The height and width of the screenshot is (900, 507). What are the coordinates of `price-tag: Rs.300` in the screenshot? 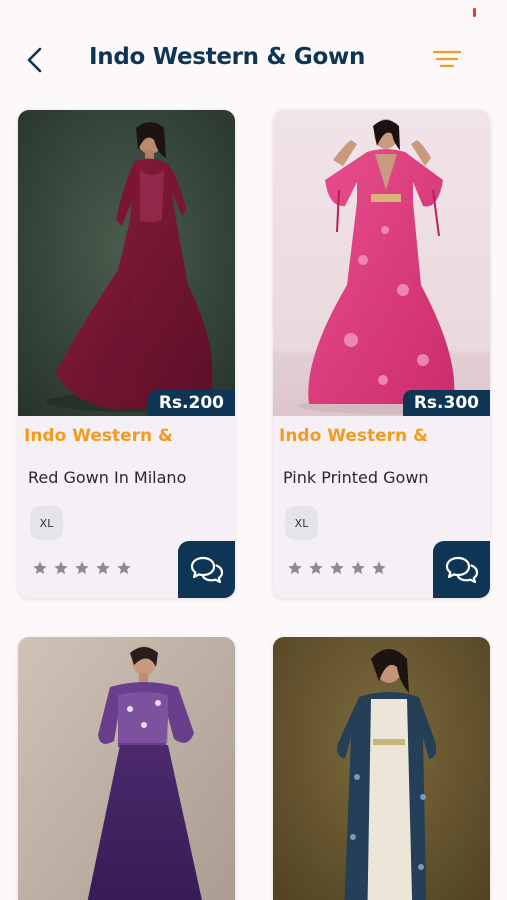 It's located at (446, 403).